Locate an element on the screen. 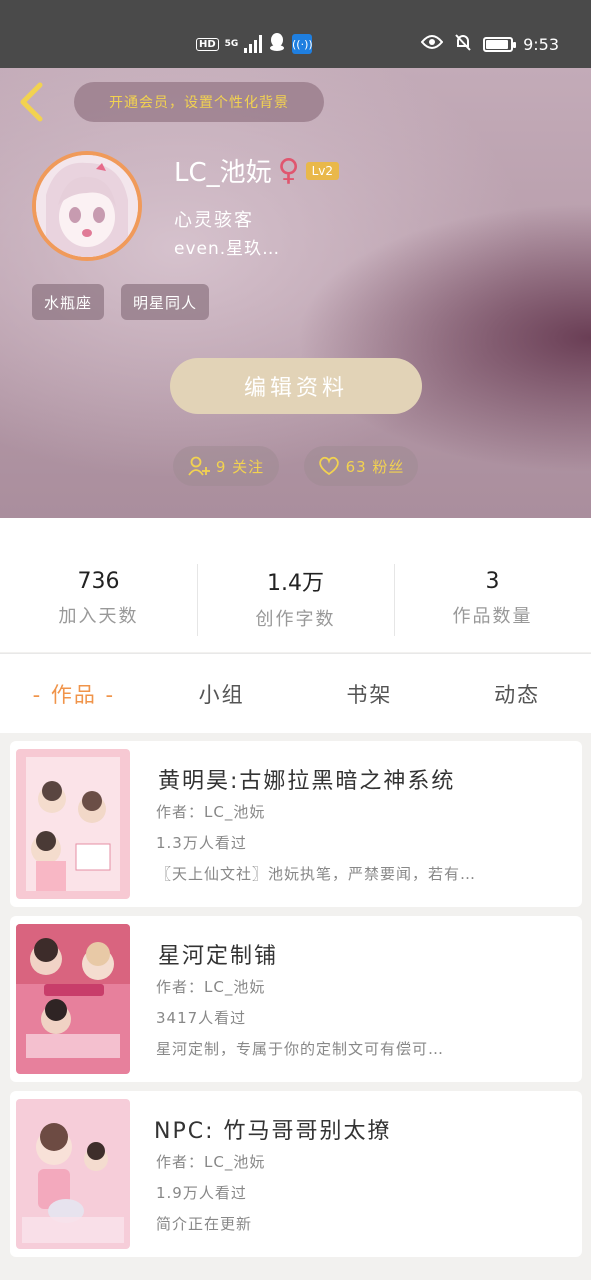 This screenshot has width=591, height=1280. hd-indicator: HD is located at coordinates (207, 44).